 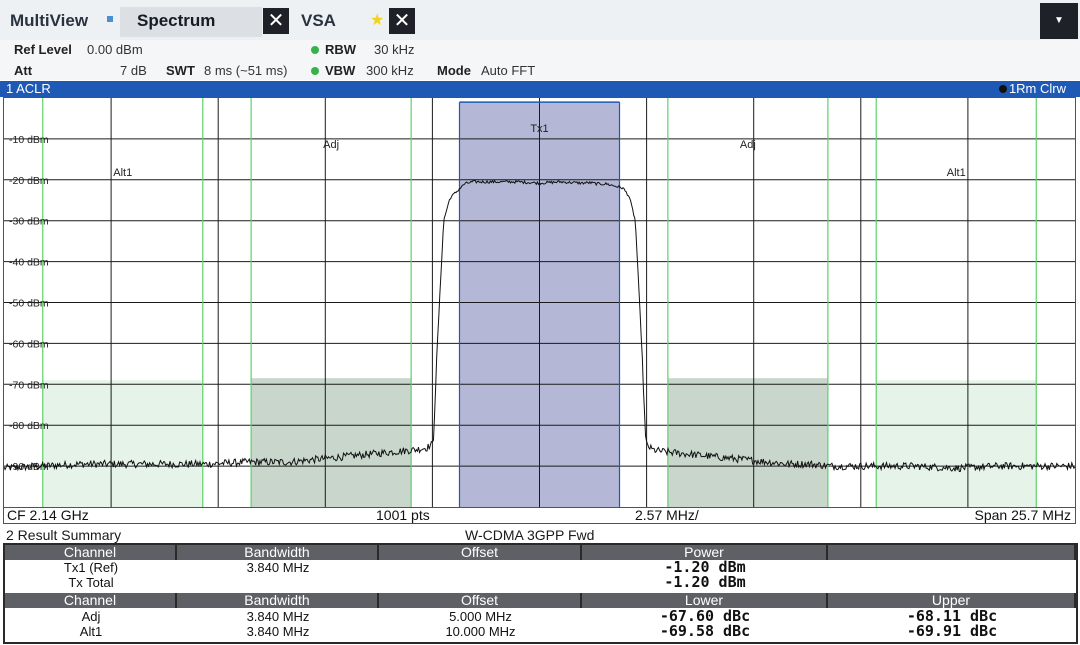 I want to click on trace-dot-icon, so click(x=1002, y=89).